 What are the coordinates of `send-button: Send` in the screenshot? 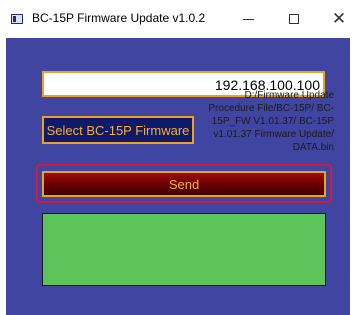 It's located at (184, 184).